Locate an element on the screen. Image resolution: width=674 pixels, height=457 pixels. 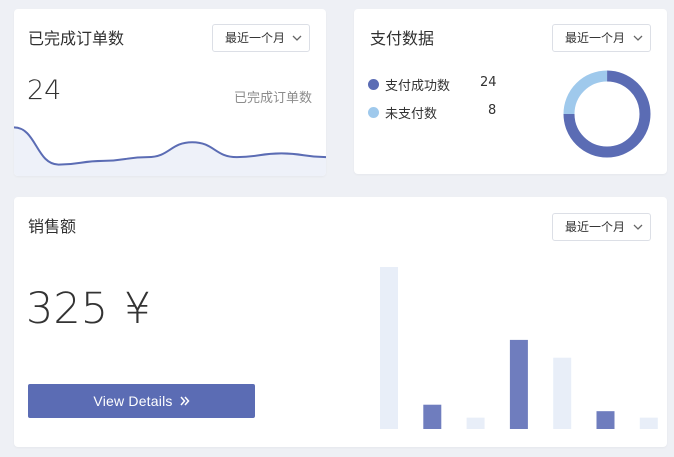
payments-legend-success: 支付成功数 24 is located at coordinates (438, 84).